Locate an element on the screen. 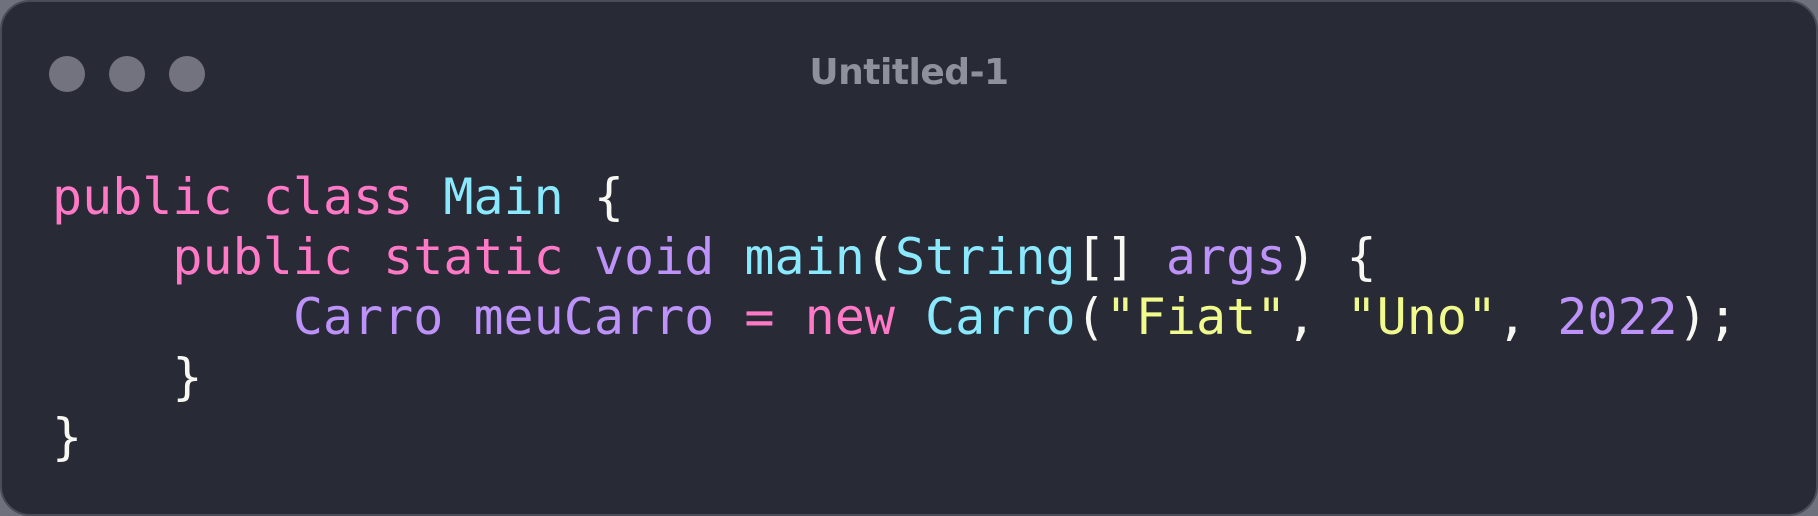 The height and width of the screenshot is (516, 1818). code-token: ) { is located at coordinates (1331, 257).